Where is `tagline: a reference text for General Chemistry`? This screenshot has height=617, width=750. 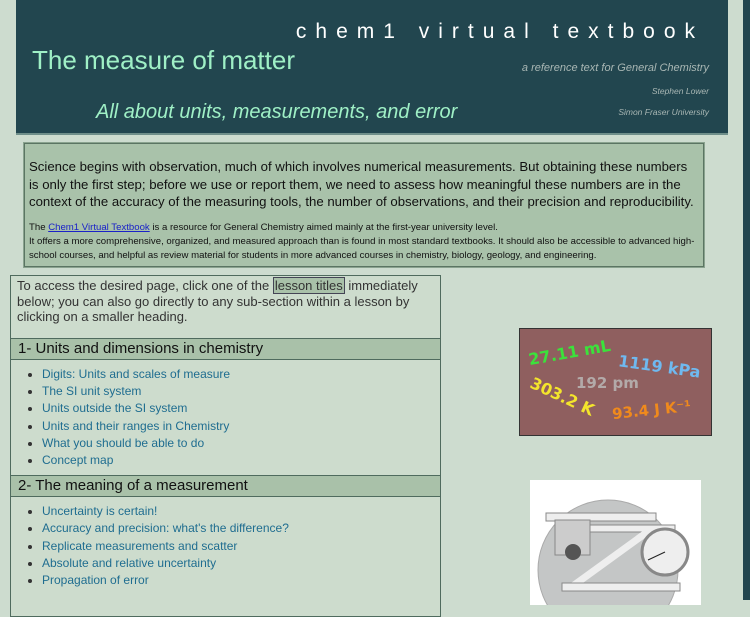
tagline: a reference text for General Chemistry is located at coordinates (615, 68).